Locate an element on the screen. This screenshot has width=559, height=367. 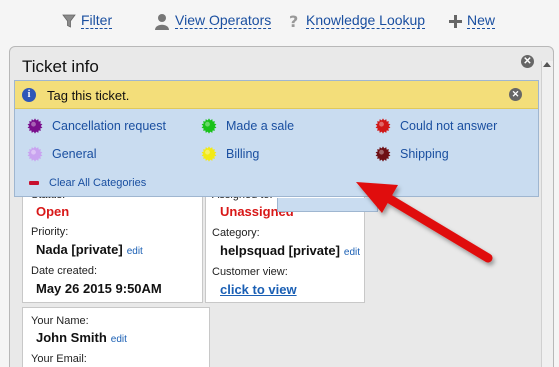
category-edit-link: edit is located at coordinates (352, 252).